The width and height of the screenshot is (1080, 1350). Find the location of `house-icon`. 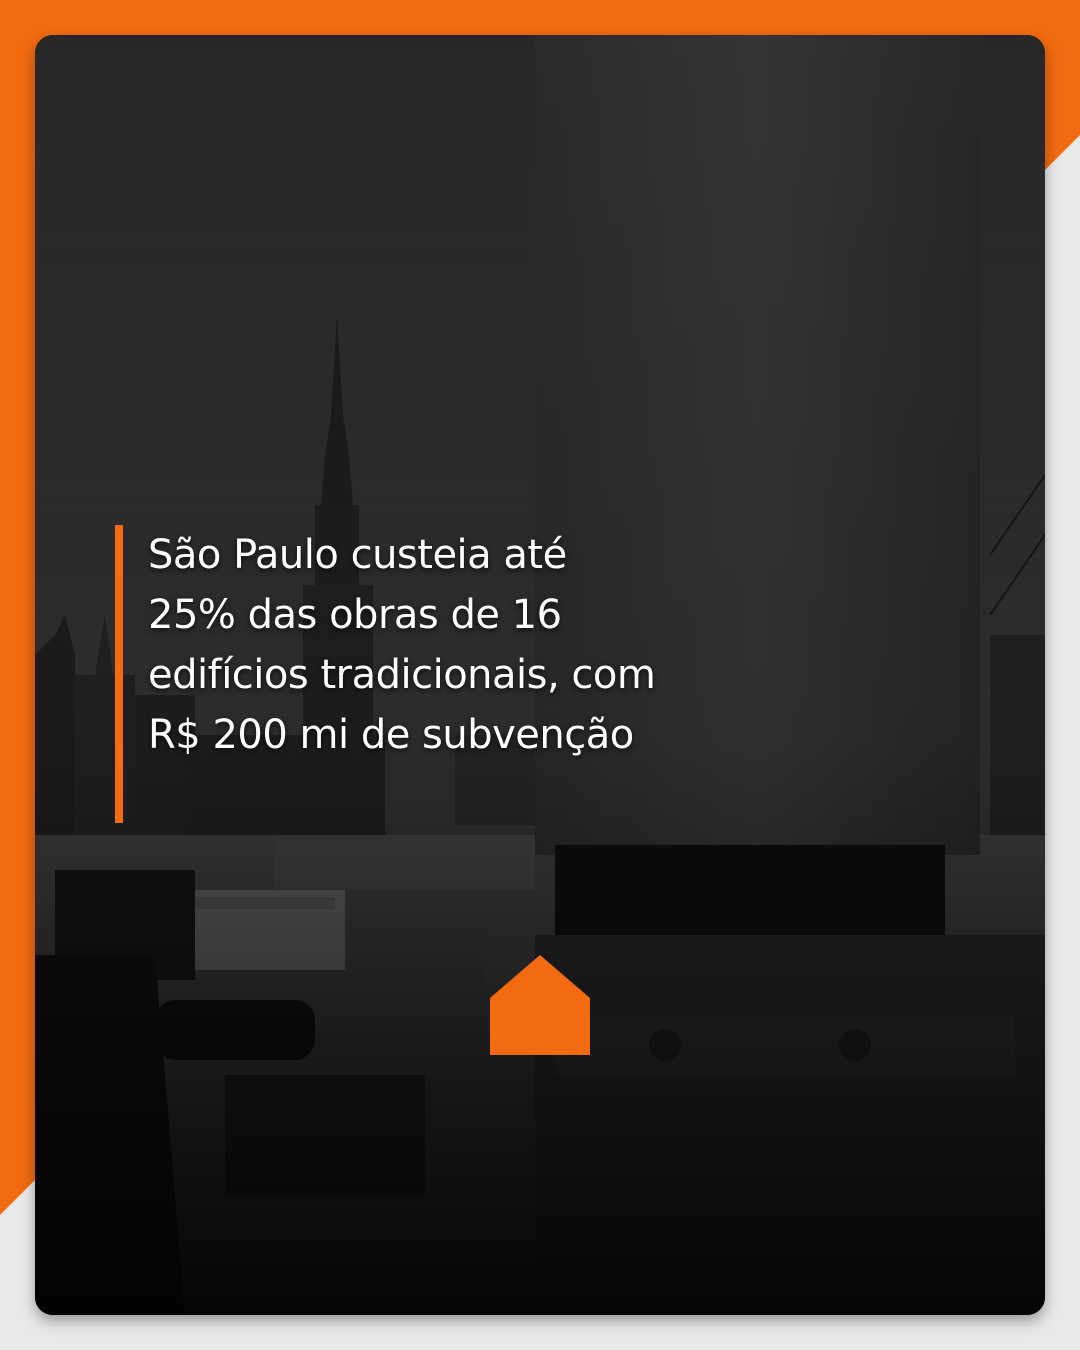

house-icon is located at coordinates (540, 1005).